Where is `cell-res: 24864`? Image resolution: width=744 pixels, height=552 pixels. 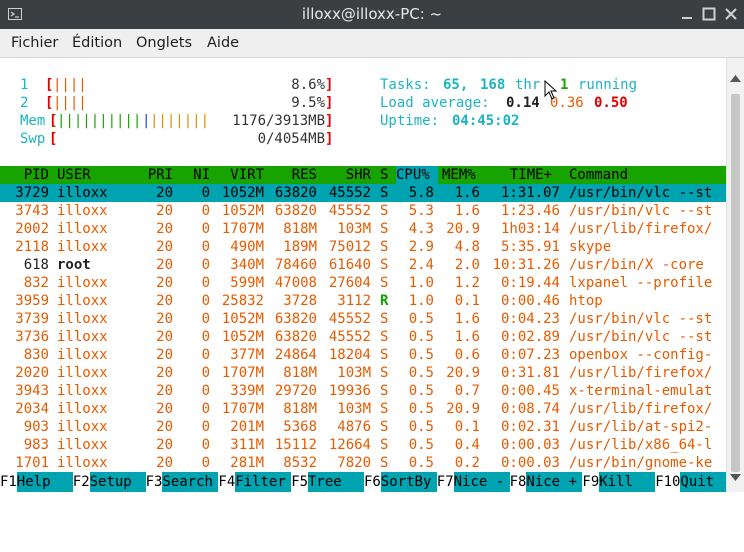 cell-res: 24864 is located at coordinates (295, 355).